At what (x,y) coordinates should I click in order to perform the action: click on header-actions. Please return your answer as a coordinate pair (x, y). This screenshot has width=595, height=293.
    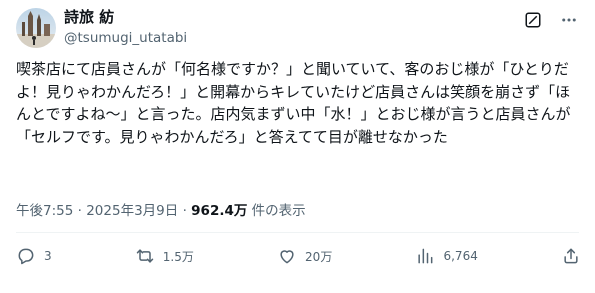
    Looking at the image, I should click on (551, 20).